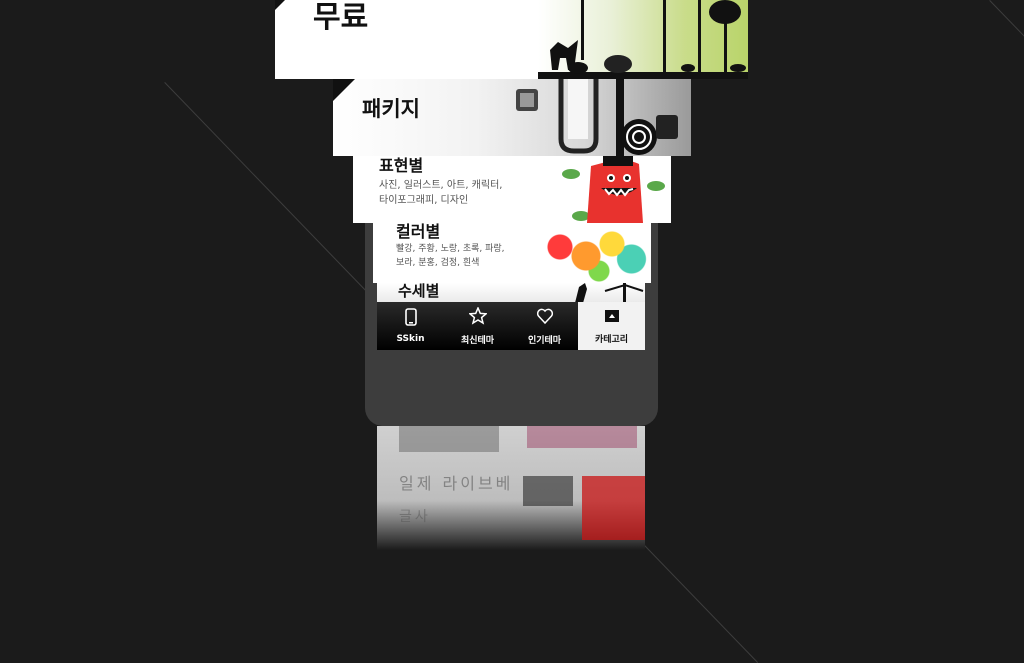 The height and width of the screenshot is (663, 1024). What do you see at coordinates (612, 318) in the screenshot?
I see `category-icon` at bounding box center [612, 318].